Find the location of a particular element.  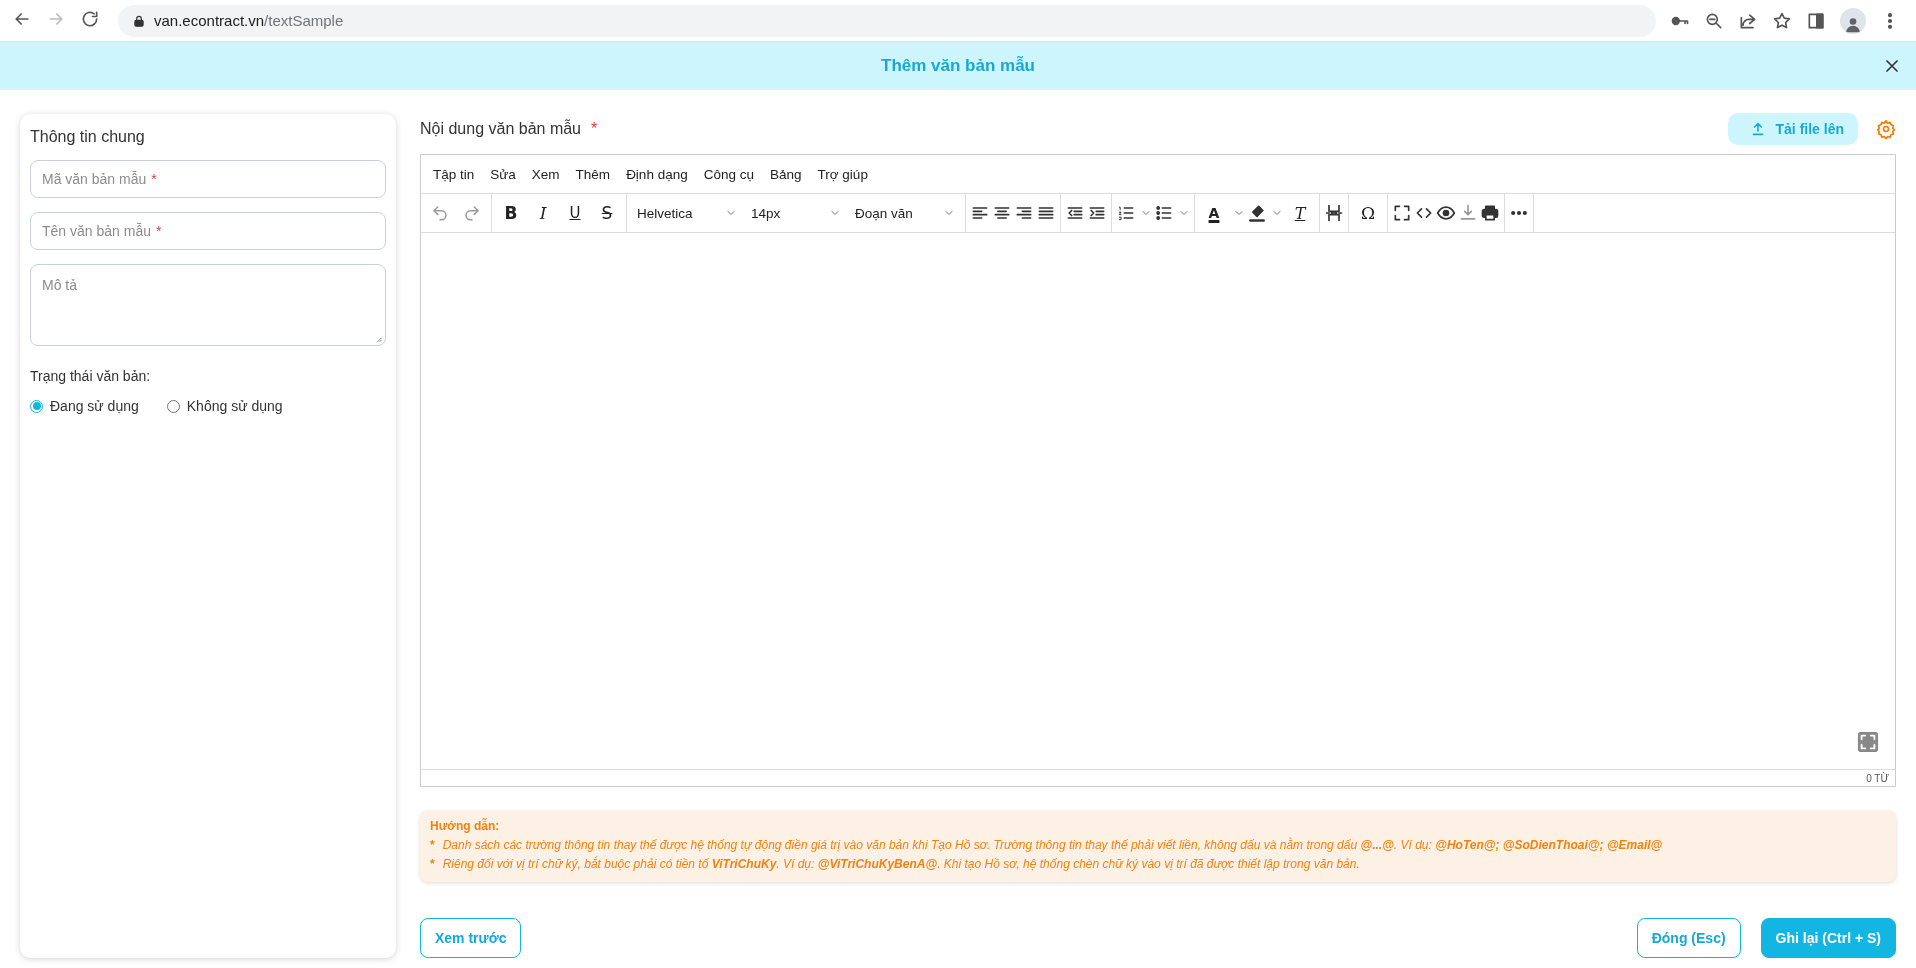

underline-button: U is located at coordinates (575, 213).